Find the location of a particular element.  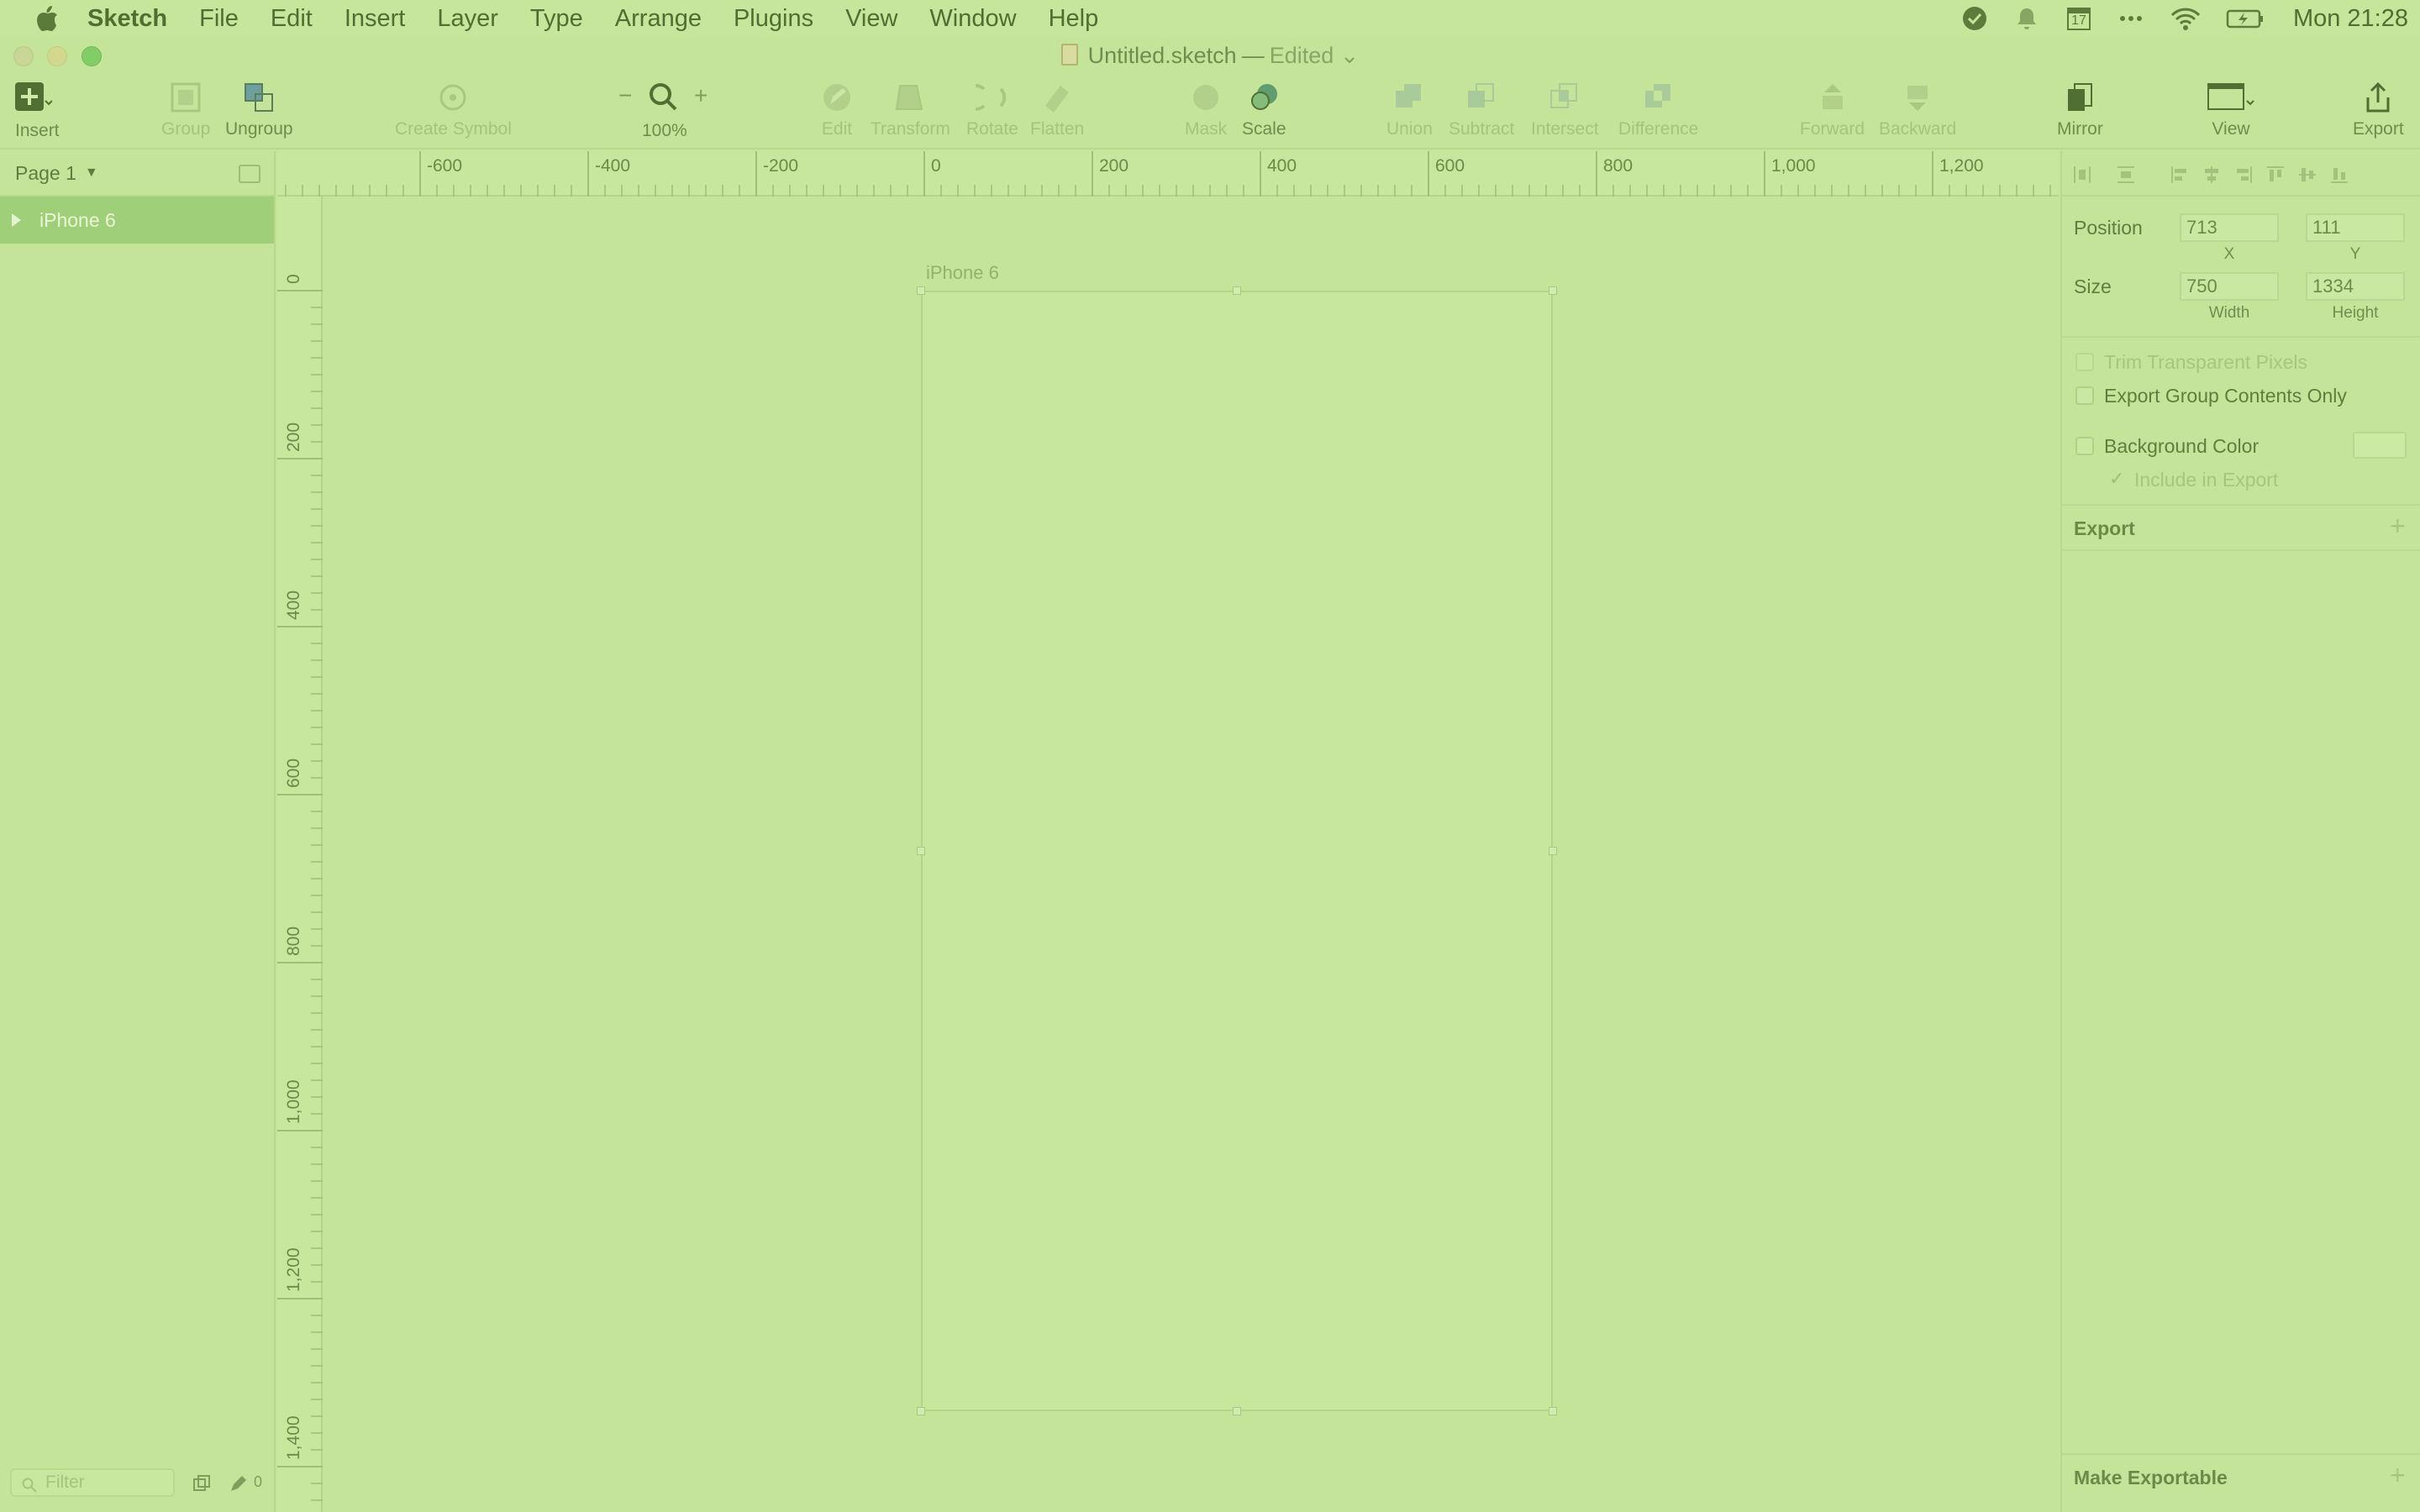

inspector-divider is located at coordinates (2241, 337).